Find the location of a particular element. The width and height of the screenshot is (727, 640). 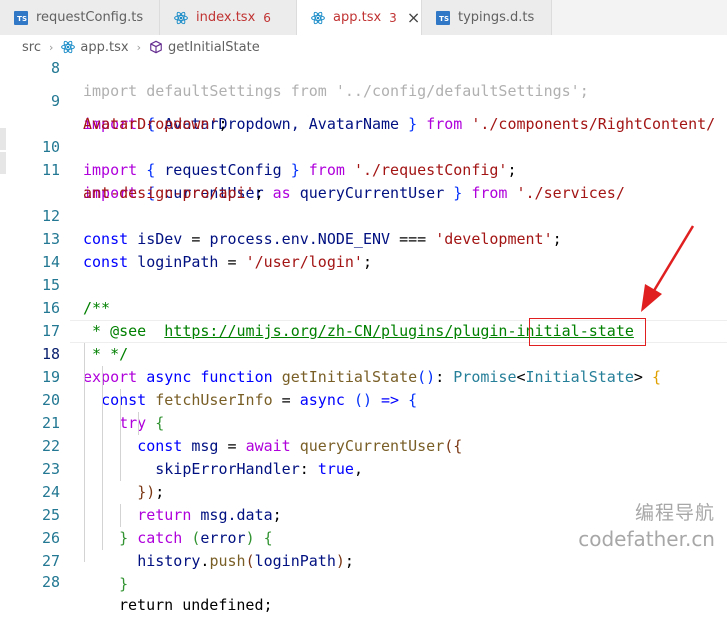

code-text: } is located at coordinates (124, 584).